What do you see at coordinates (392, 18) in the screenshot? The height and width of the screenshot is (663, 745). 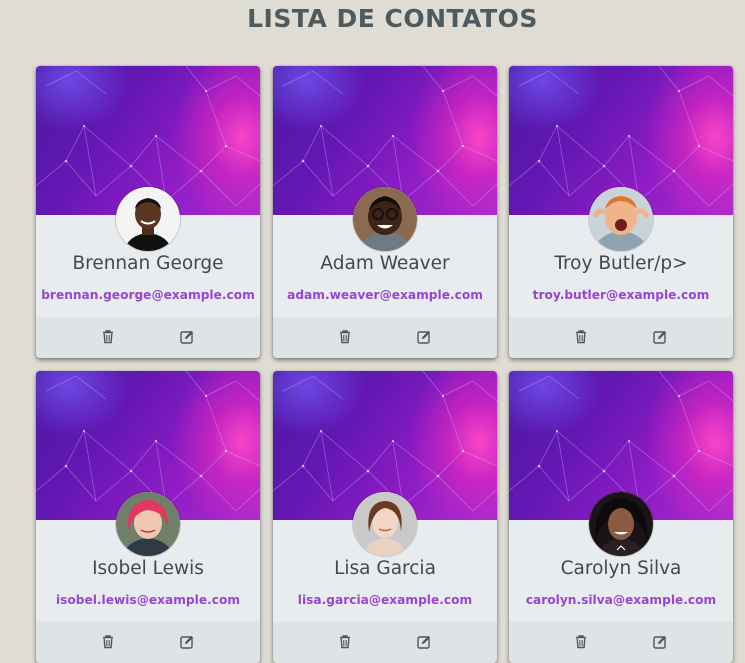 I see `page-title: LISTA DE CONTATOS` at bounding box center [392, 18].